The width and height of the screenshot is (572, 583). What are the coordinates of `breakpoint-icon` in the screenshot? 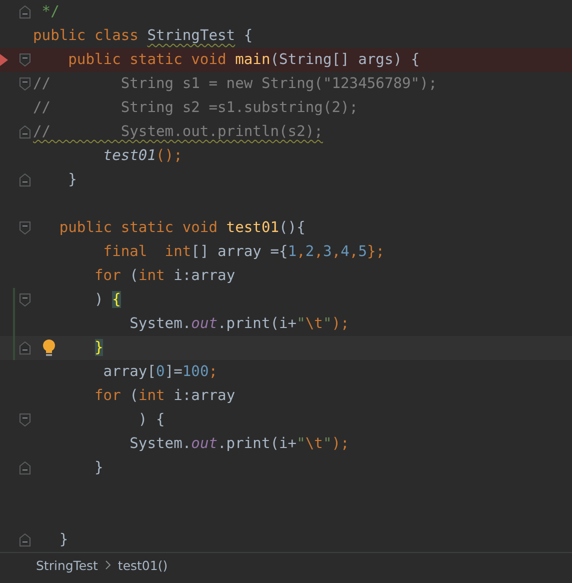 It's located at (4, 60).